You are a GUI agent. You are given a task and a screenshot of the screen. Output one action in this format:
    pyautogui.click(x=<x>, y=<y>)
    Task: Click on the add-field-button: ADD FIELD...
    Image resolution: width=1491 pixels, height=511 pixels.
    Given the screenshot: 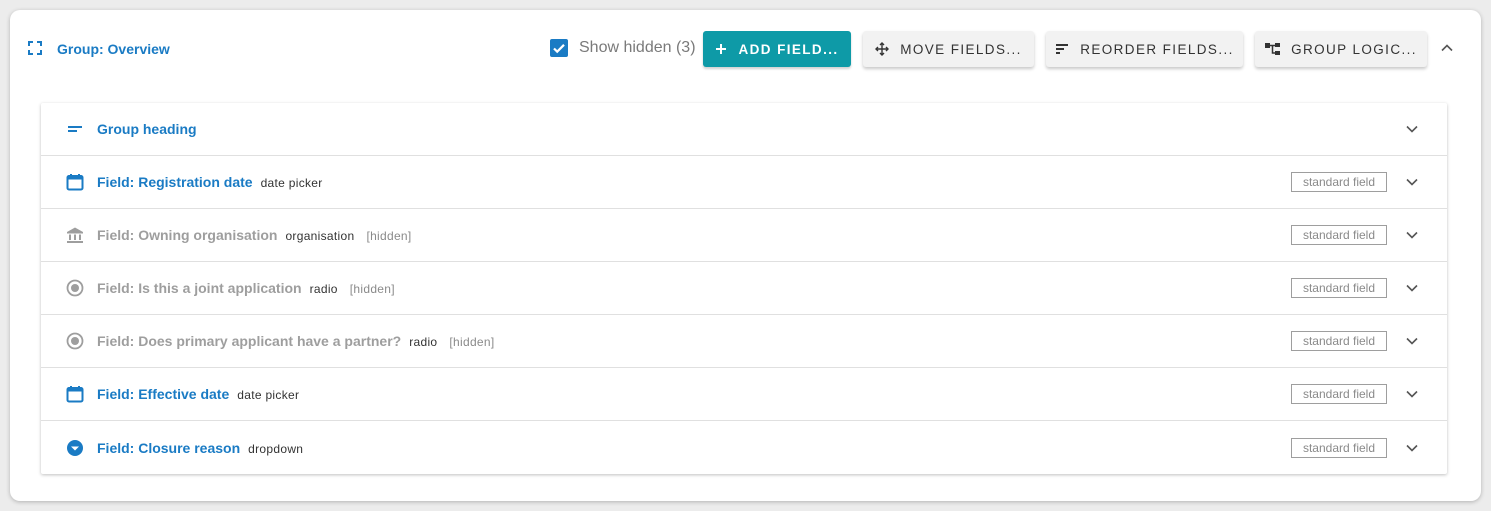 What is the action you would take?
    pyautogui.click(x=777, y=49)
    